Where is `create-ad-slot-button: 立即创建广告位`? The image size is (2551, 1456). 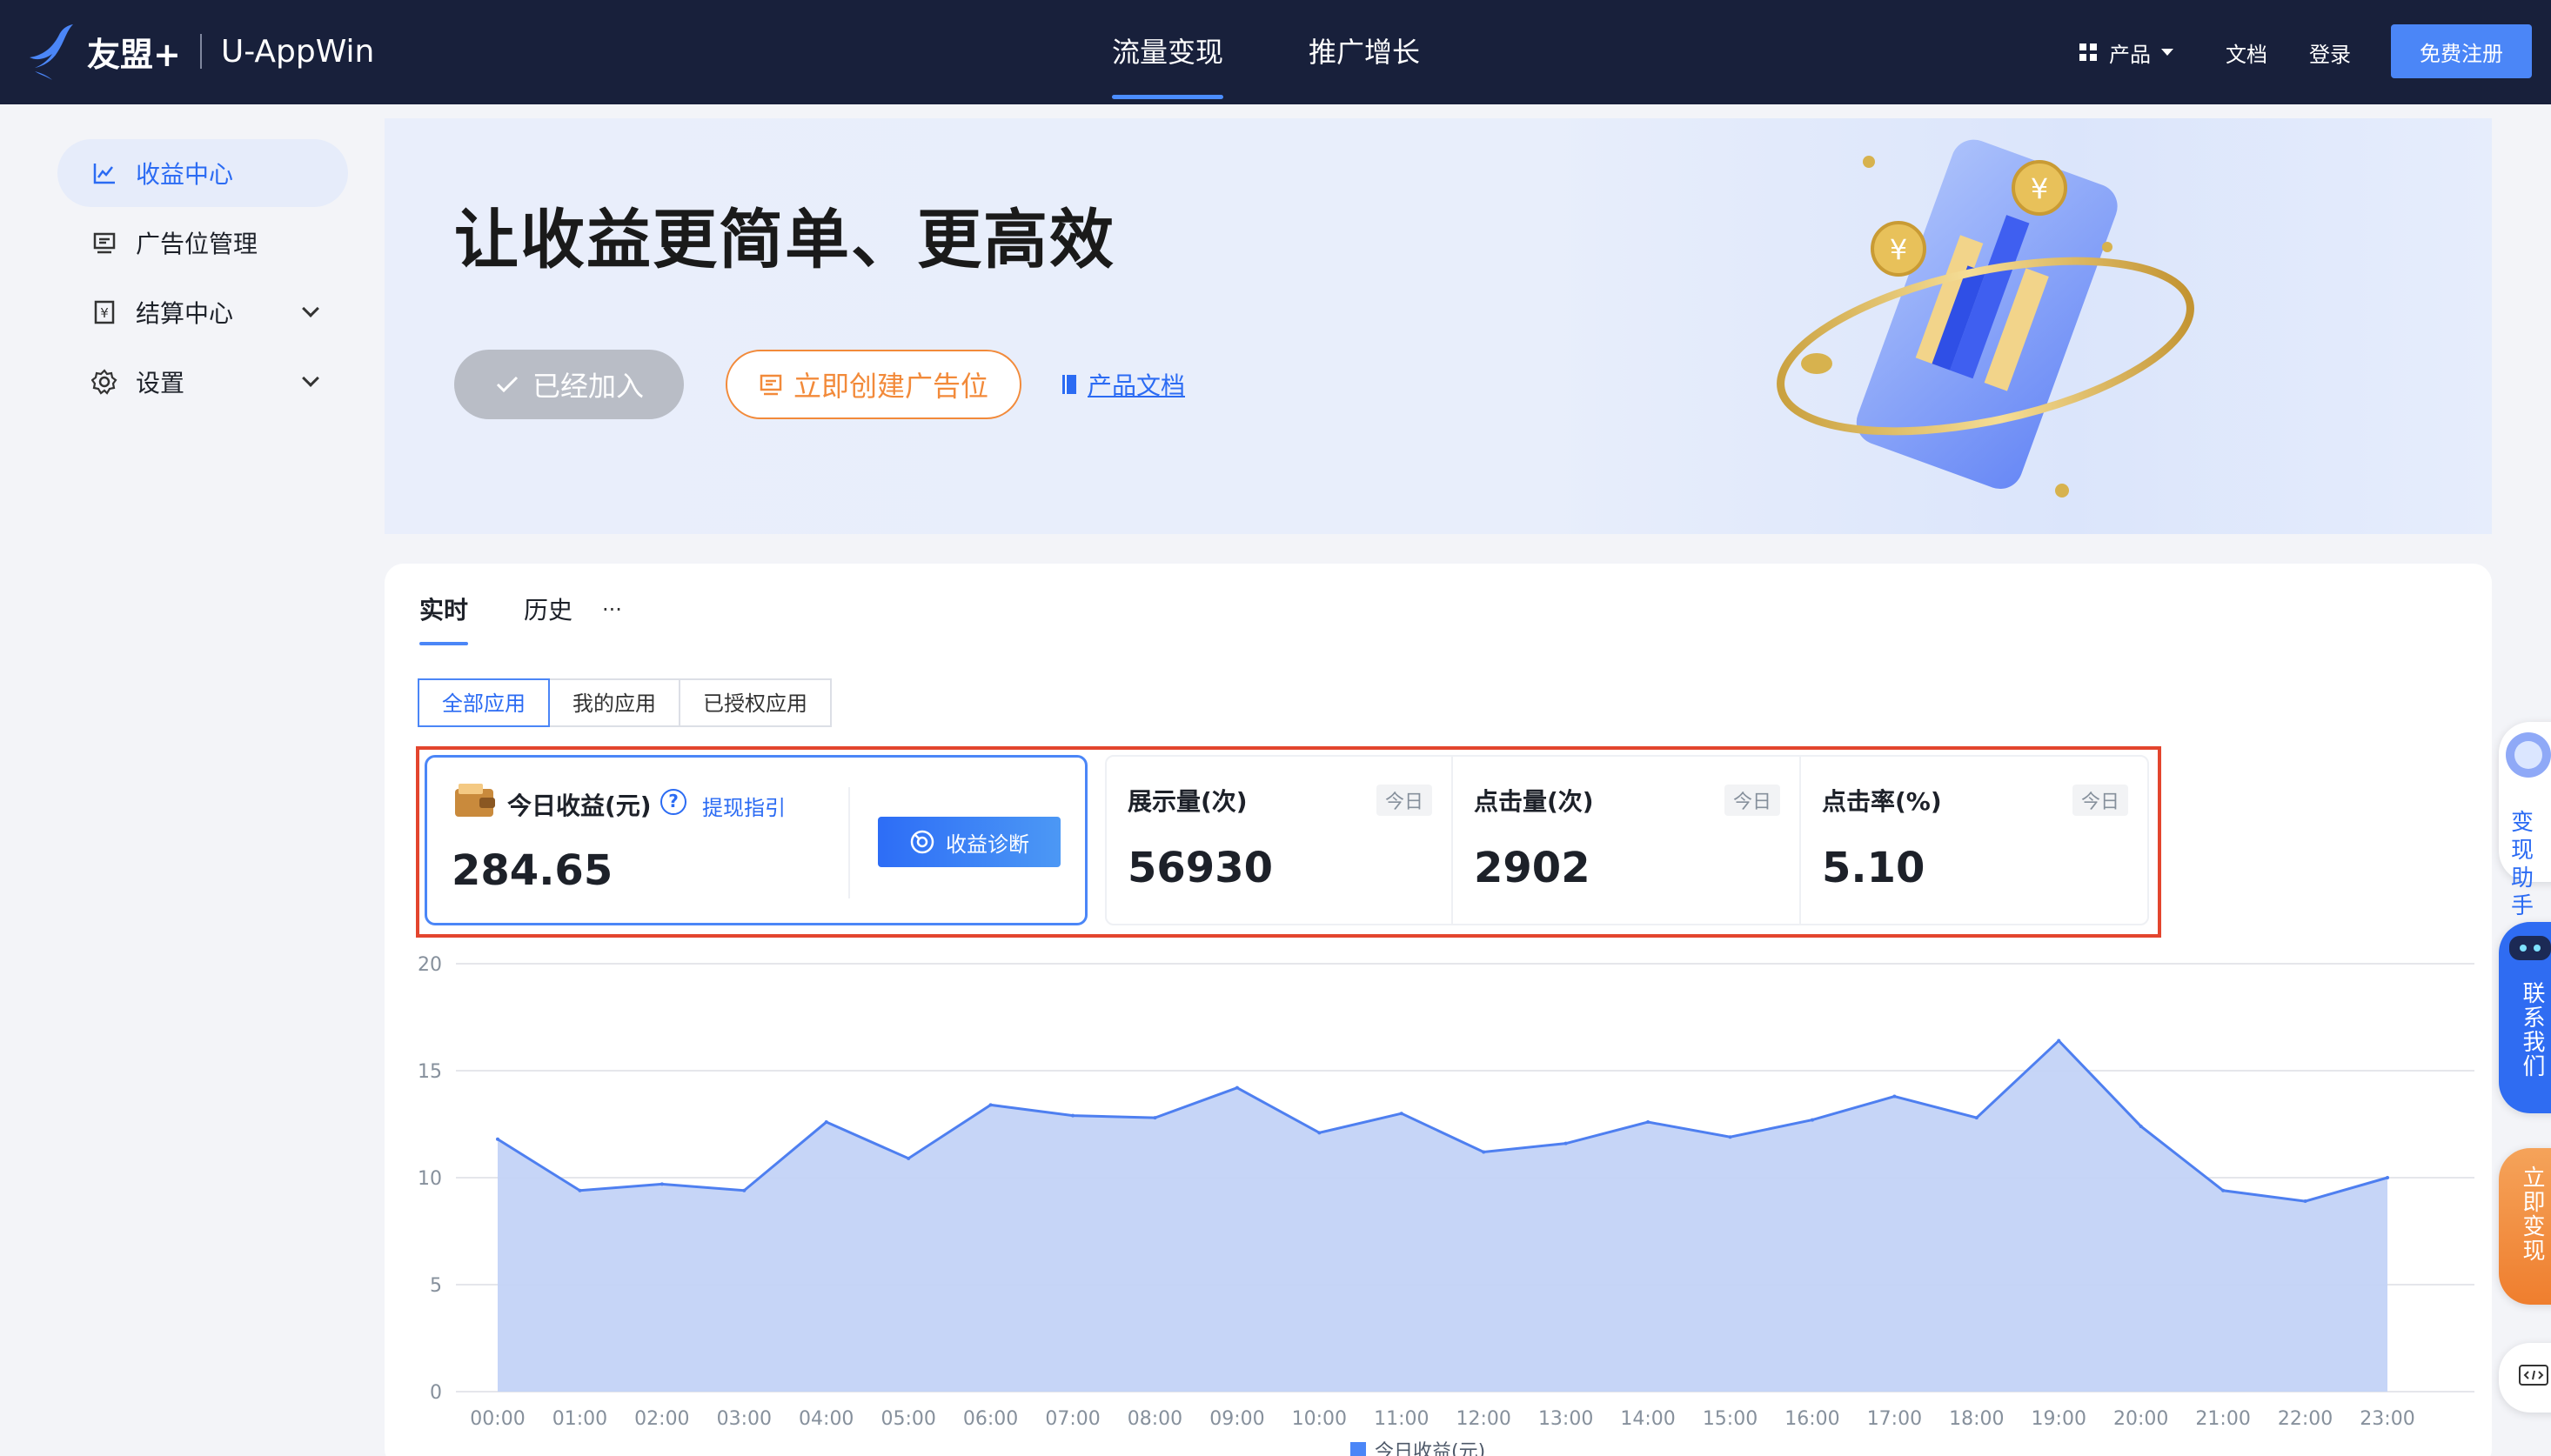 create-ad-slot-button: 立即创建广告位 is located at coordinates (873, 384).